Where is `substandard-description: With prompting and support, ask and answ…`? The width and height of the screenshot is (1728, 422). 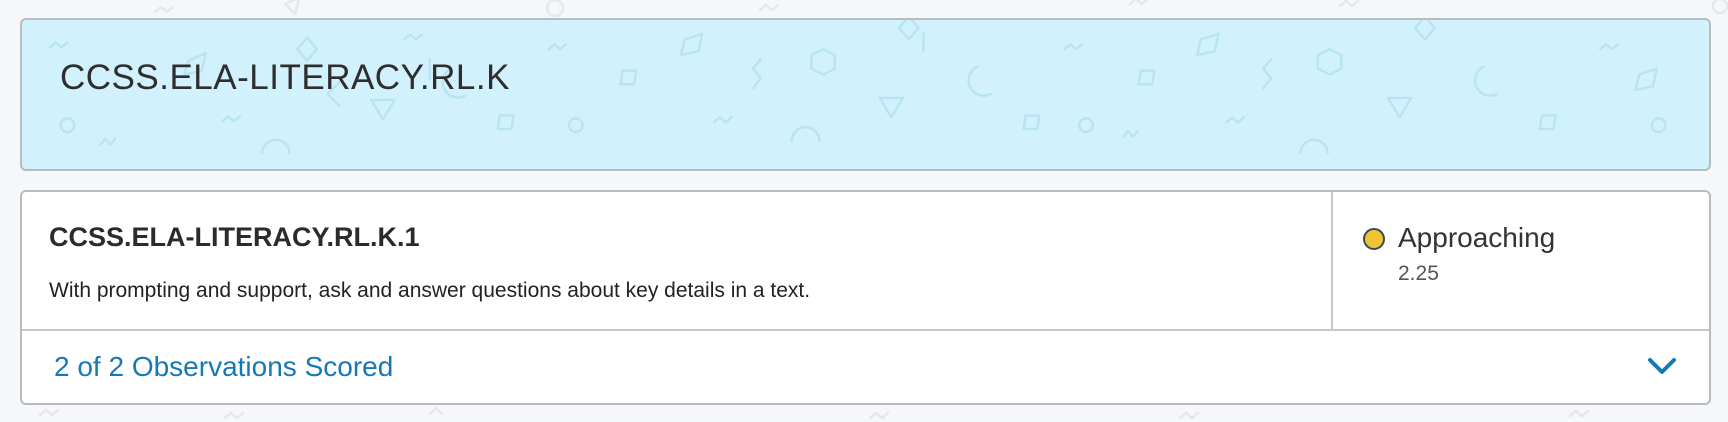 substandard-description: With prompting and support, ask and answ… is located at coordinates (430, 290).